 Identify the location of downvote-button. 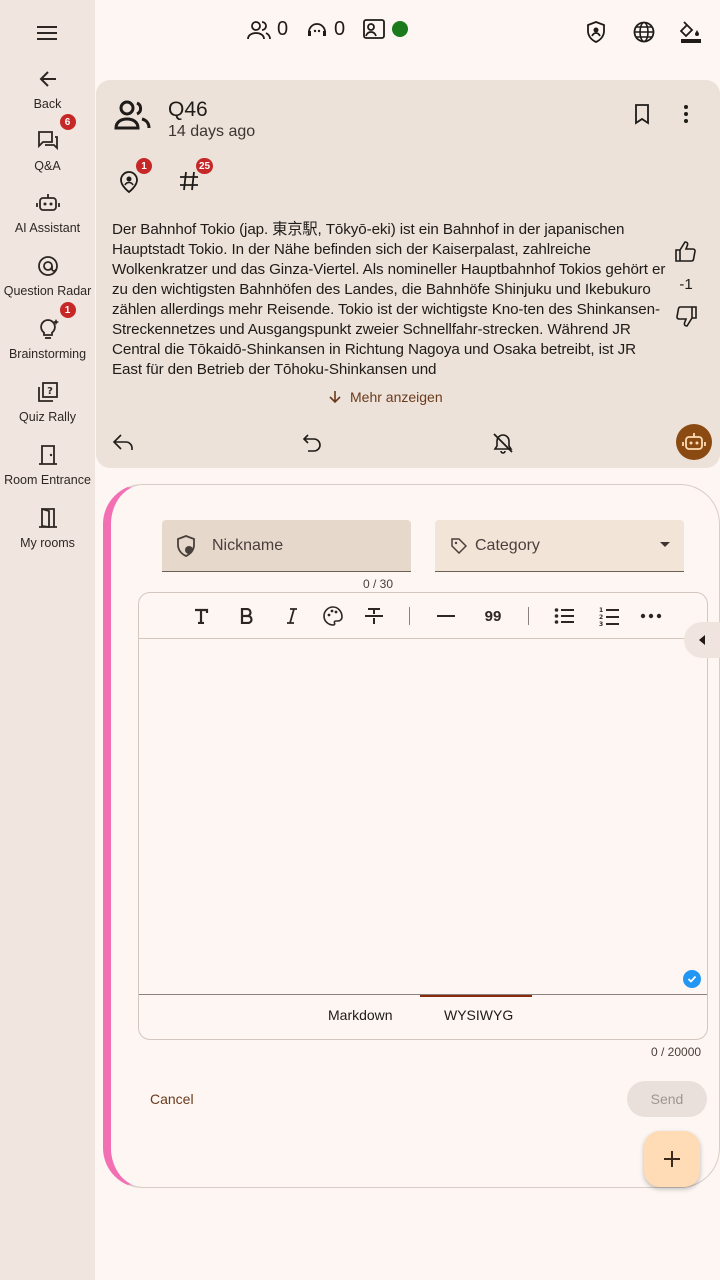
(686, 316).